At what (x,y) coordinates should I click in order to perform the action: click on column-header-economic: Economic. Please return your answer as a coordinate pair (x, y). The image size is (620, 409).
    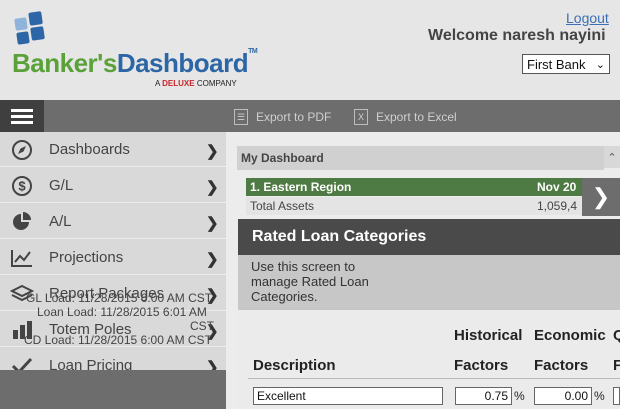
    Looking at the image, I should click on (570, 335).